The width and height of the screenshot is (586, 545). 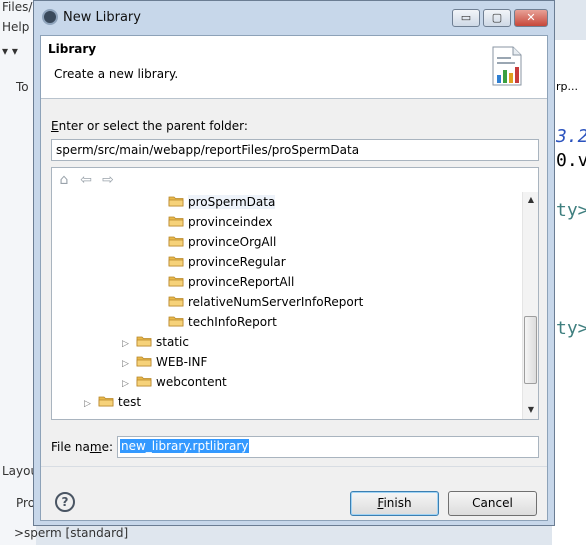 I want to click on back-arrow-icon: ⇦, so click(x=86, y=180).